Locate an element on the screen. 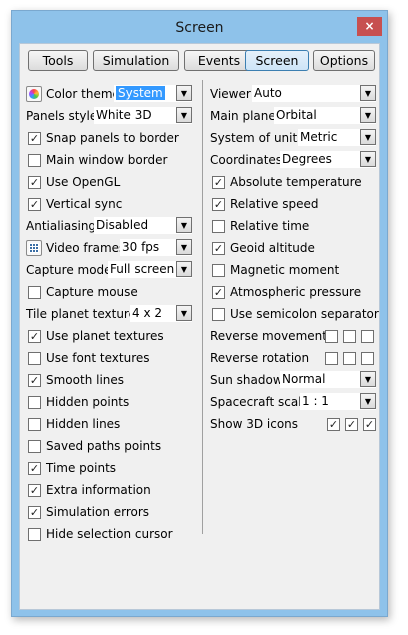  video-frames-row: Video frames 30 fps ▼ is located at coordinates (110, 248).